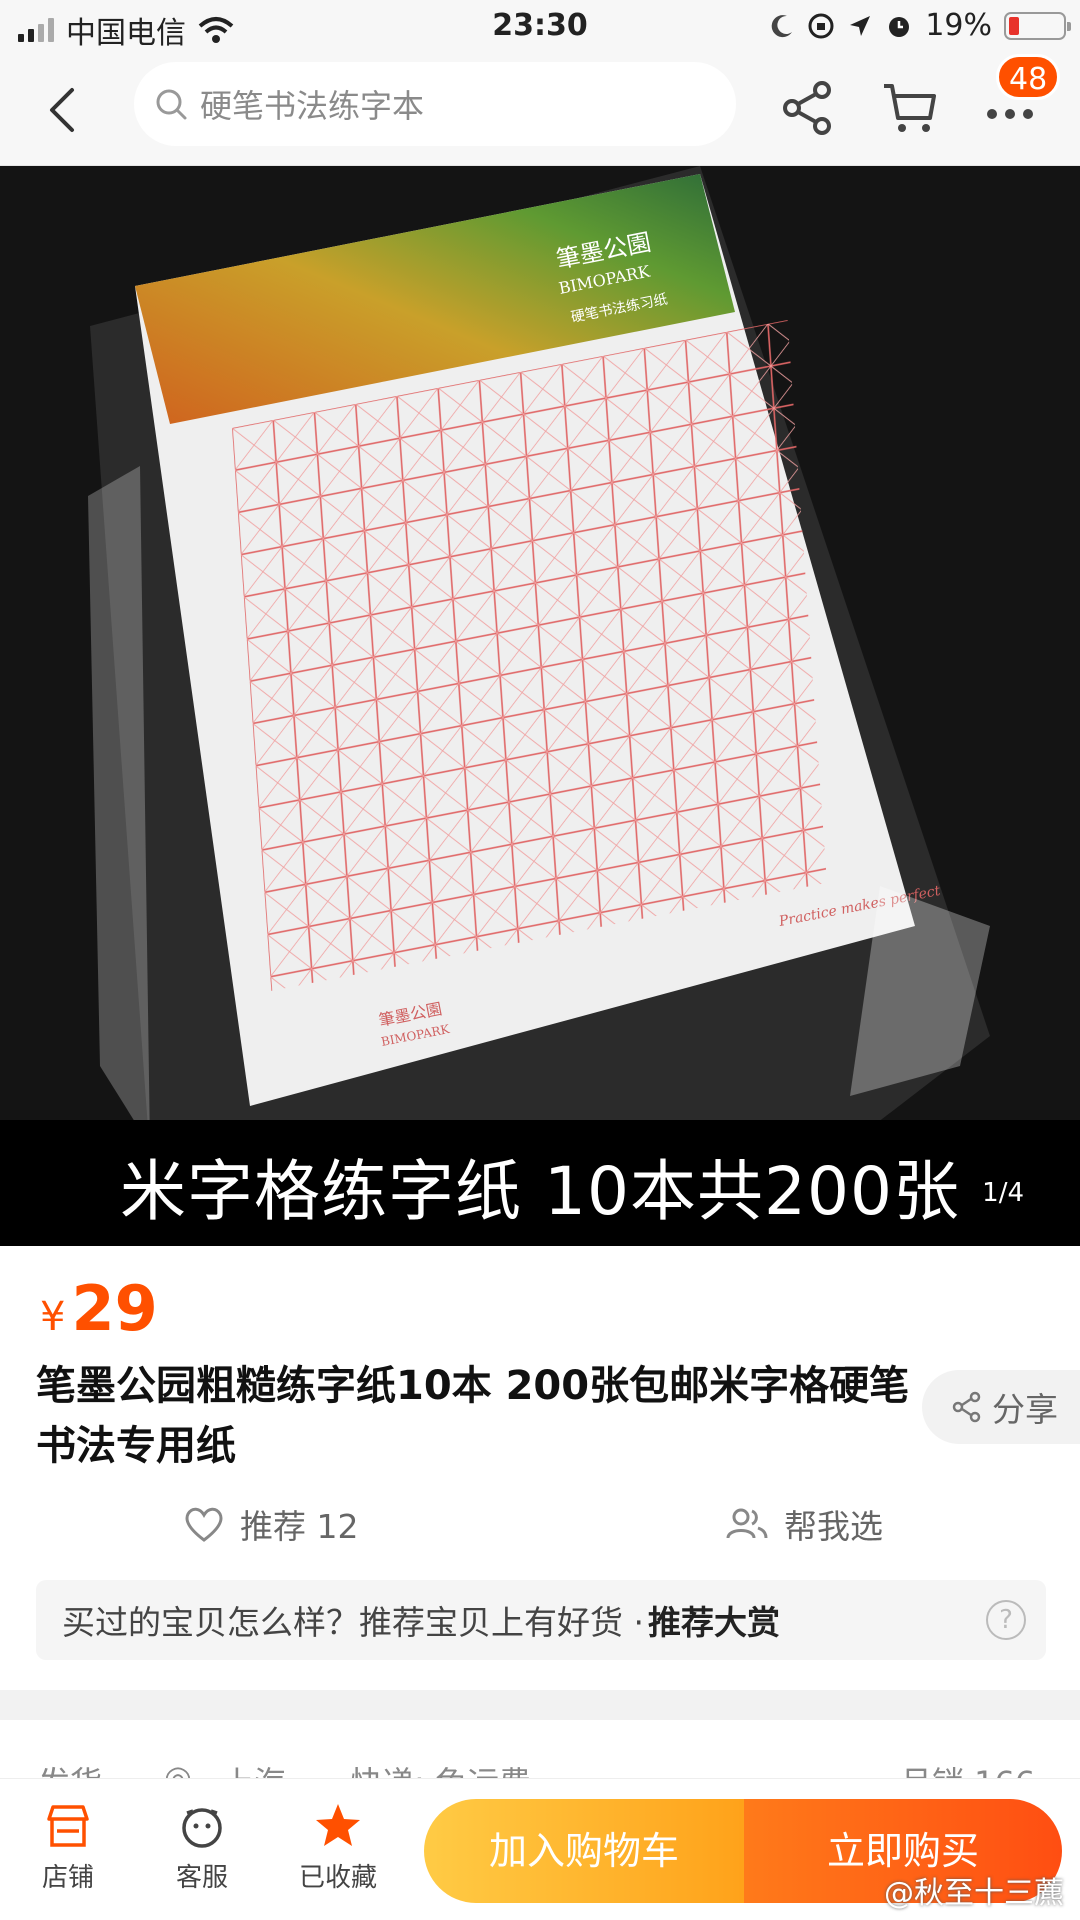 The width and height of the screenshot is (1080, 1920). I want to click on shop-label: 店铺, so click(67, 1878).